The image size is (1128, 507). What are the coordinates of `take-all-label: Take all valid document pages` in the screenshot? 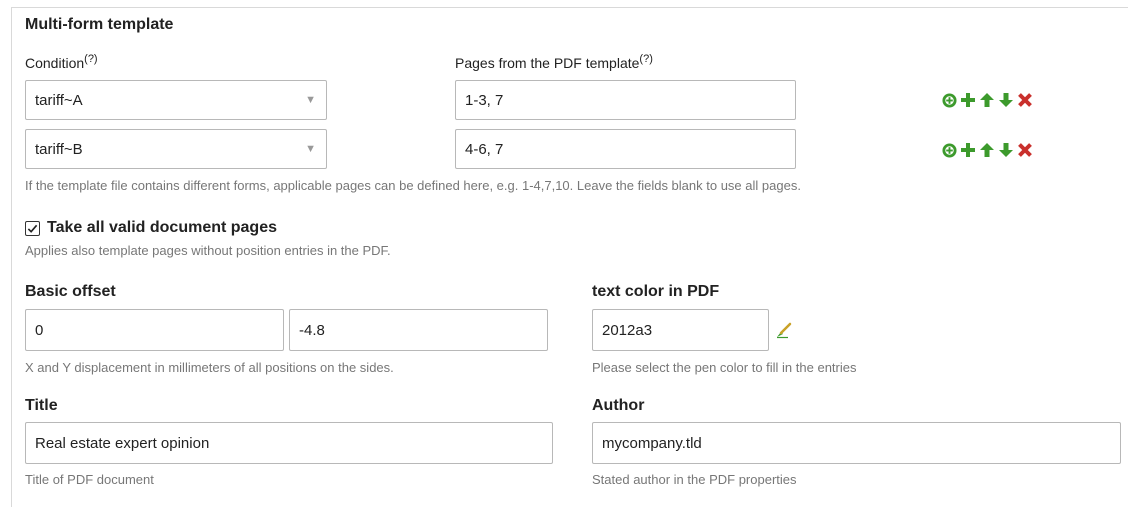 It's located at (162, 228).